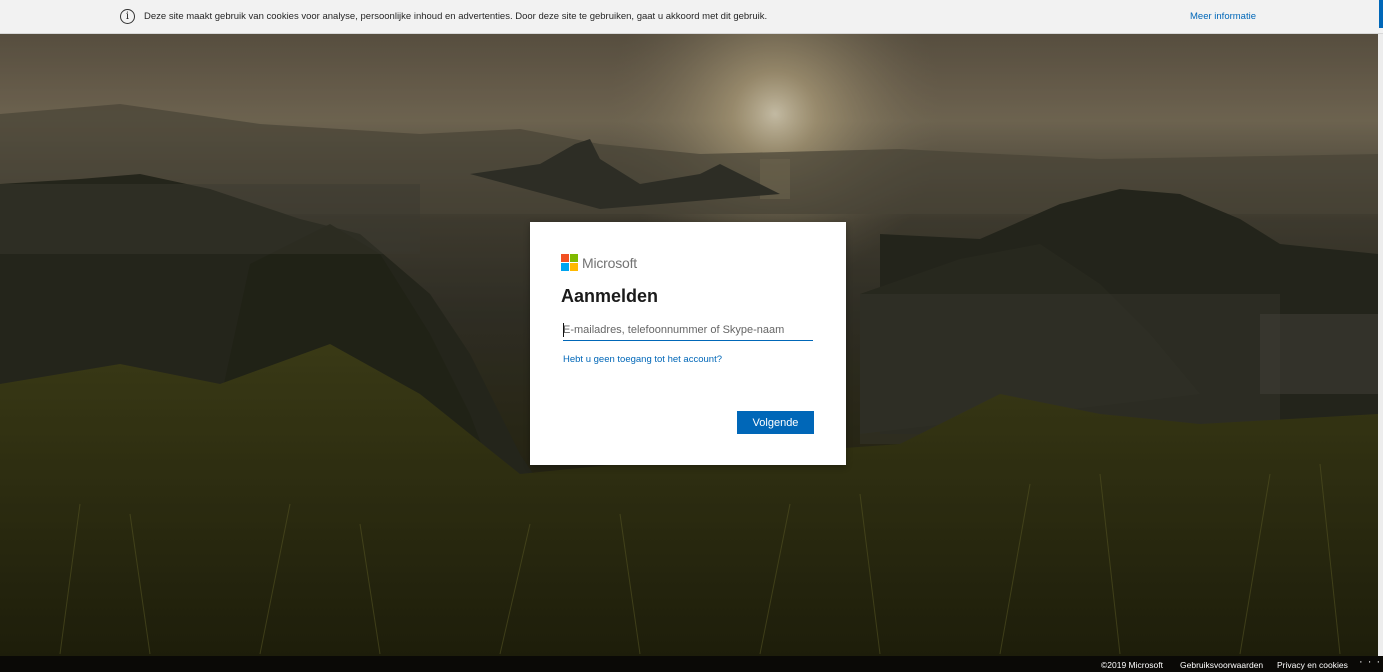 The image size is (1383, 672). I want to click on footer-copyright: ©2019 Microsoft, so click(1132, 665).